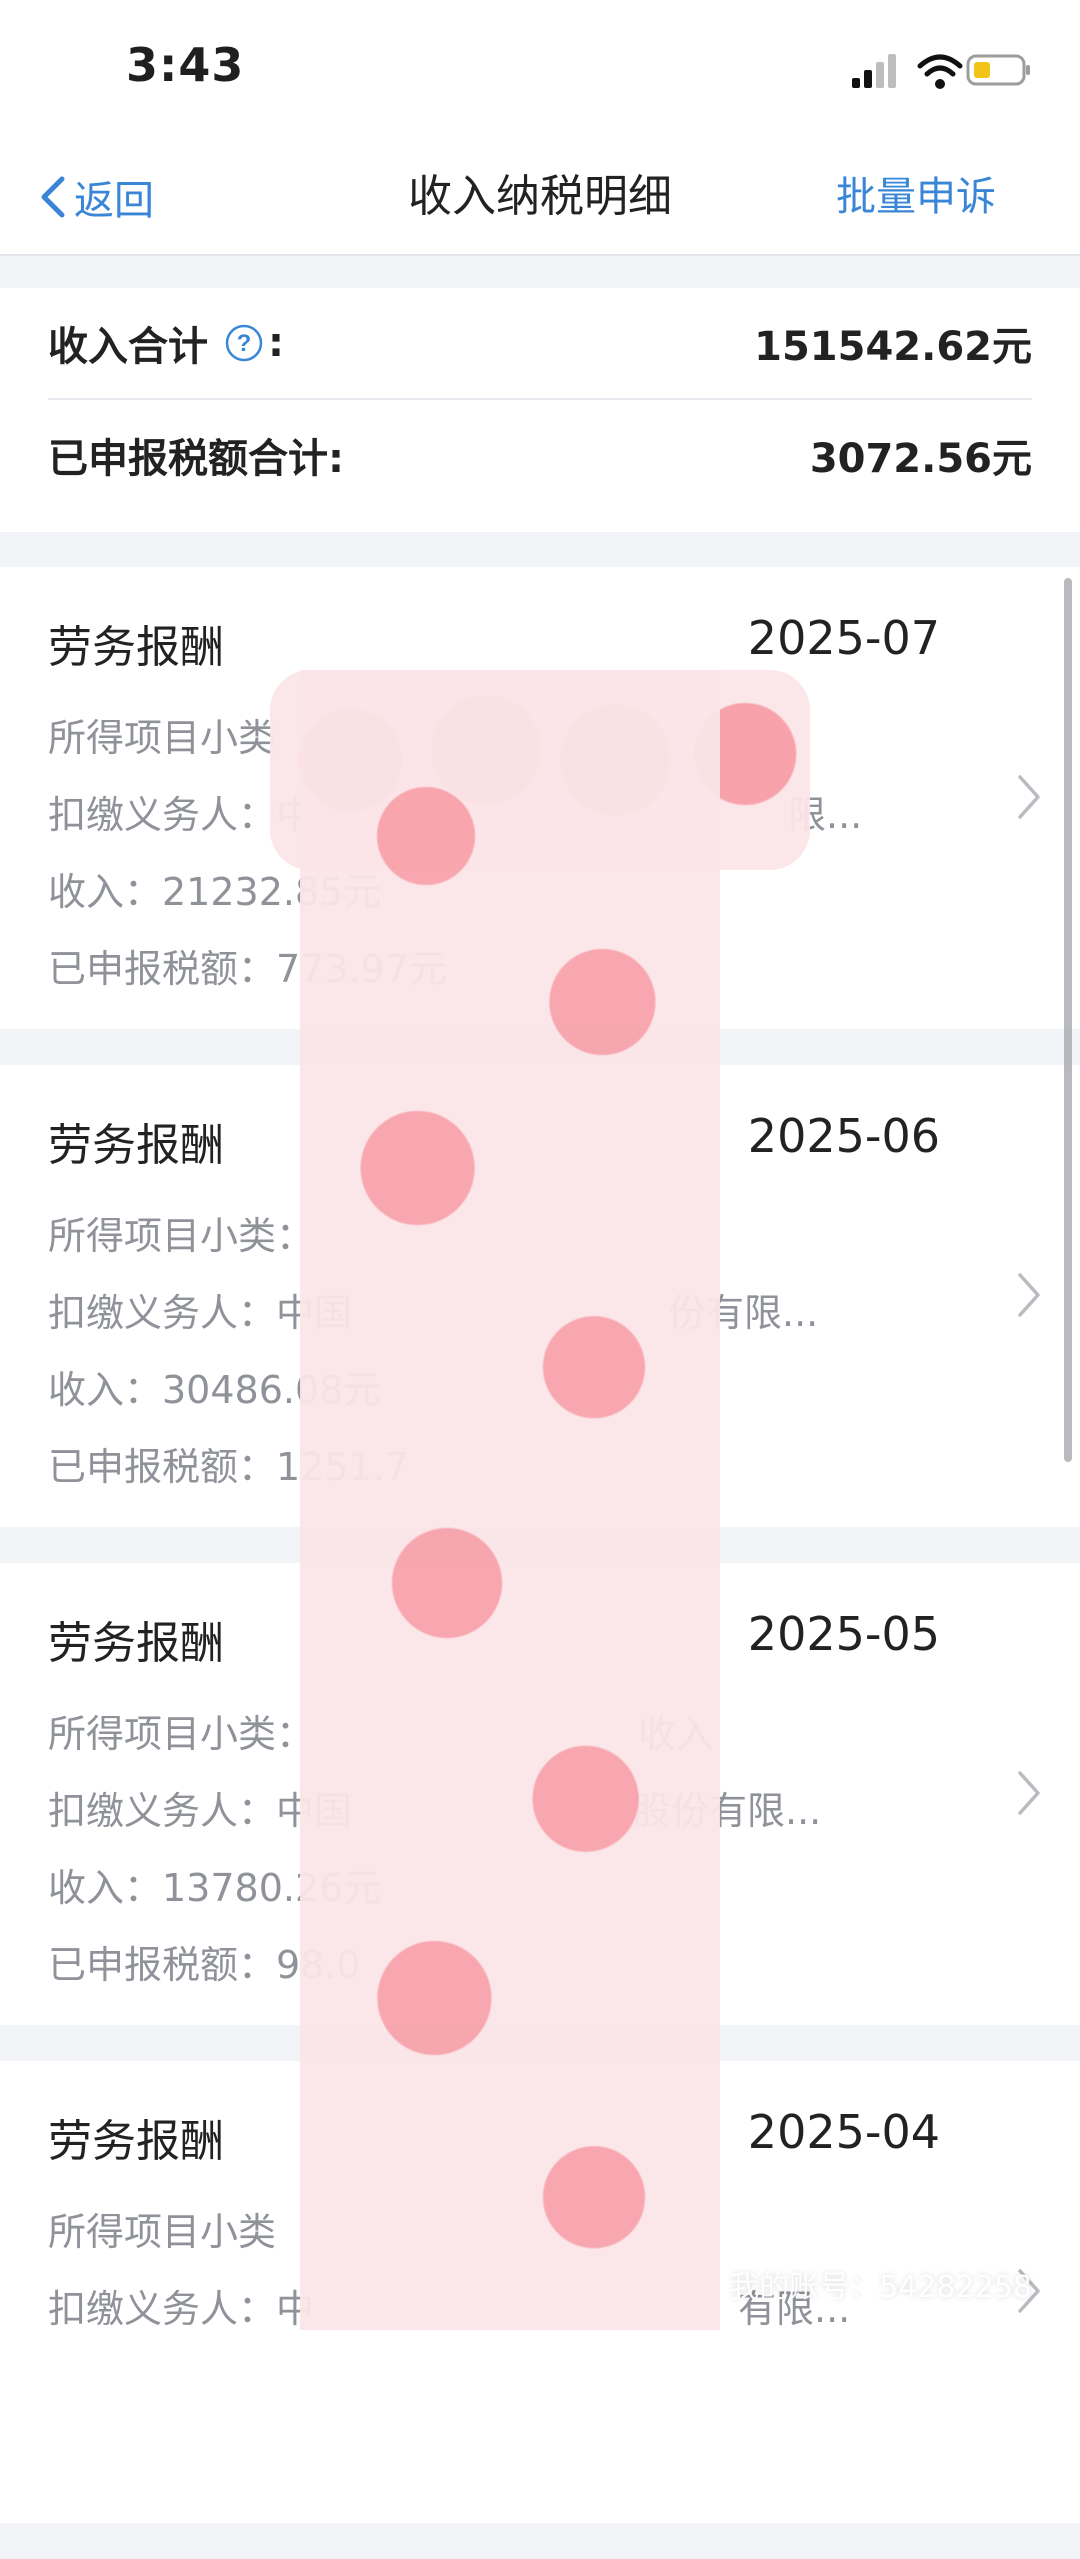 This screenshot has width=1080, height=2559. I want to click on record-date: 2025-05, so click(843, 1634).